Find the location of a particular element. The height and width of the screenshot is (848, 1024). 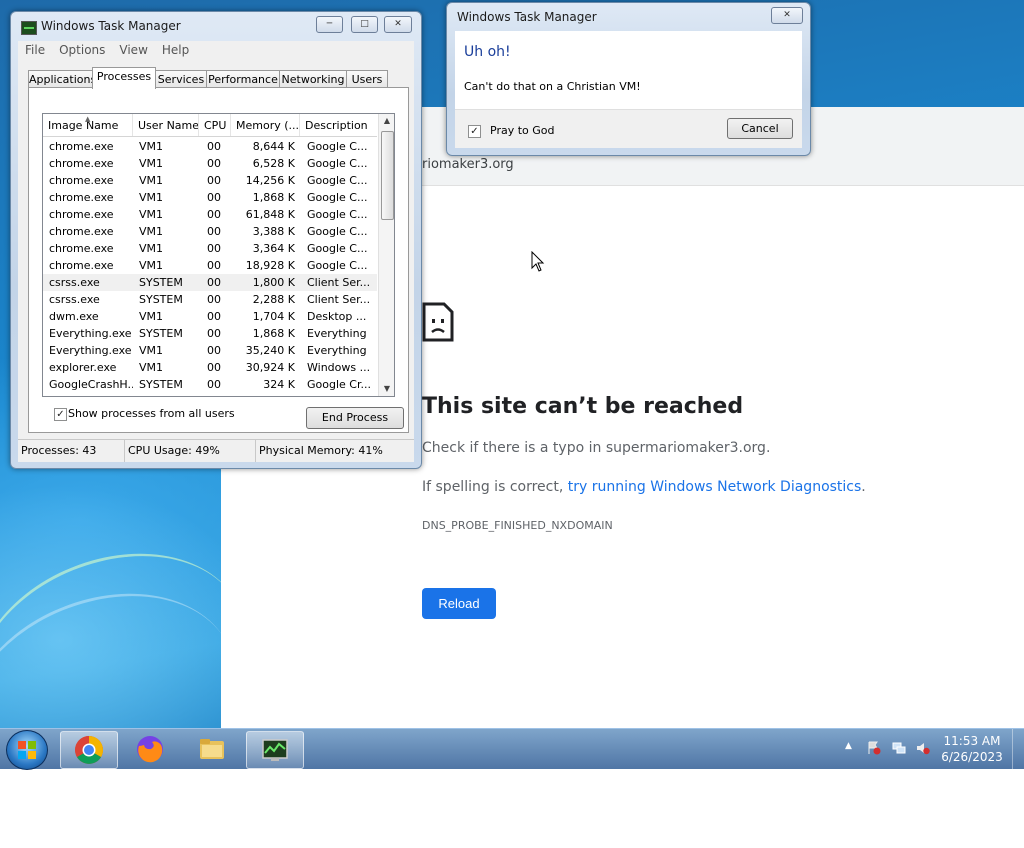

clock-date: 6/26/2023 is located at coordinates (972, 757).